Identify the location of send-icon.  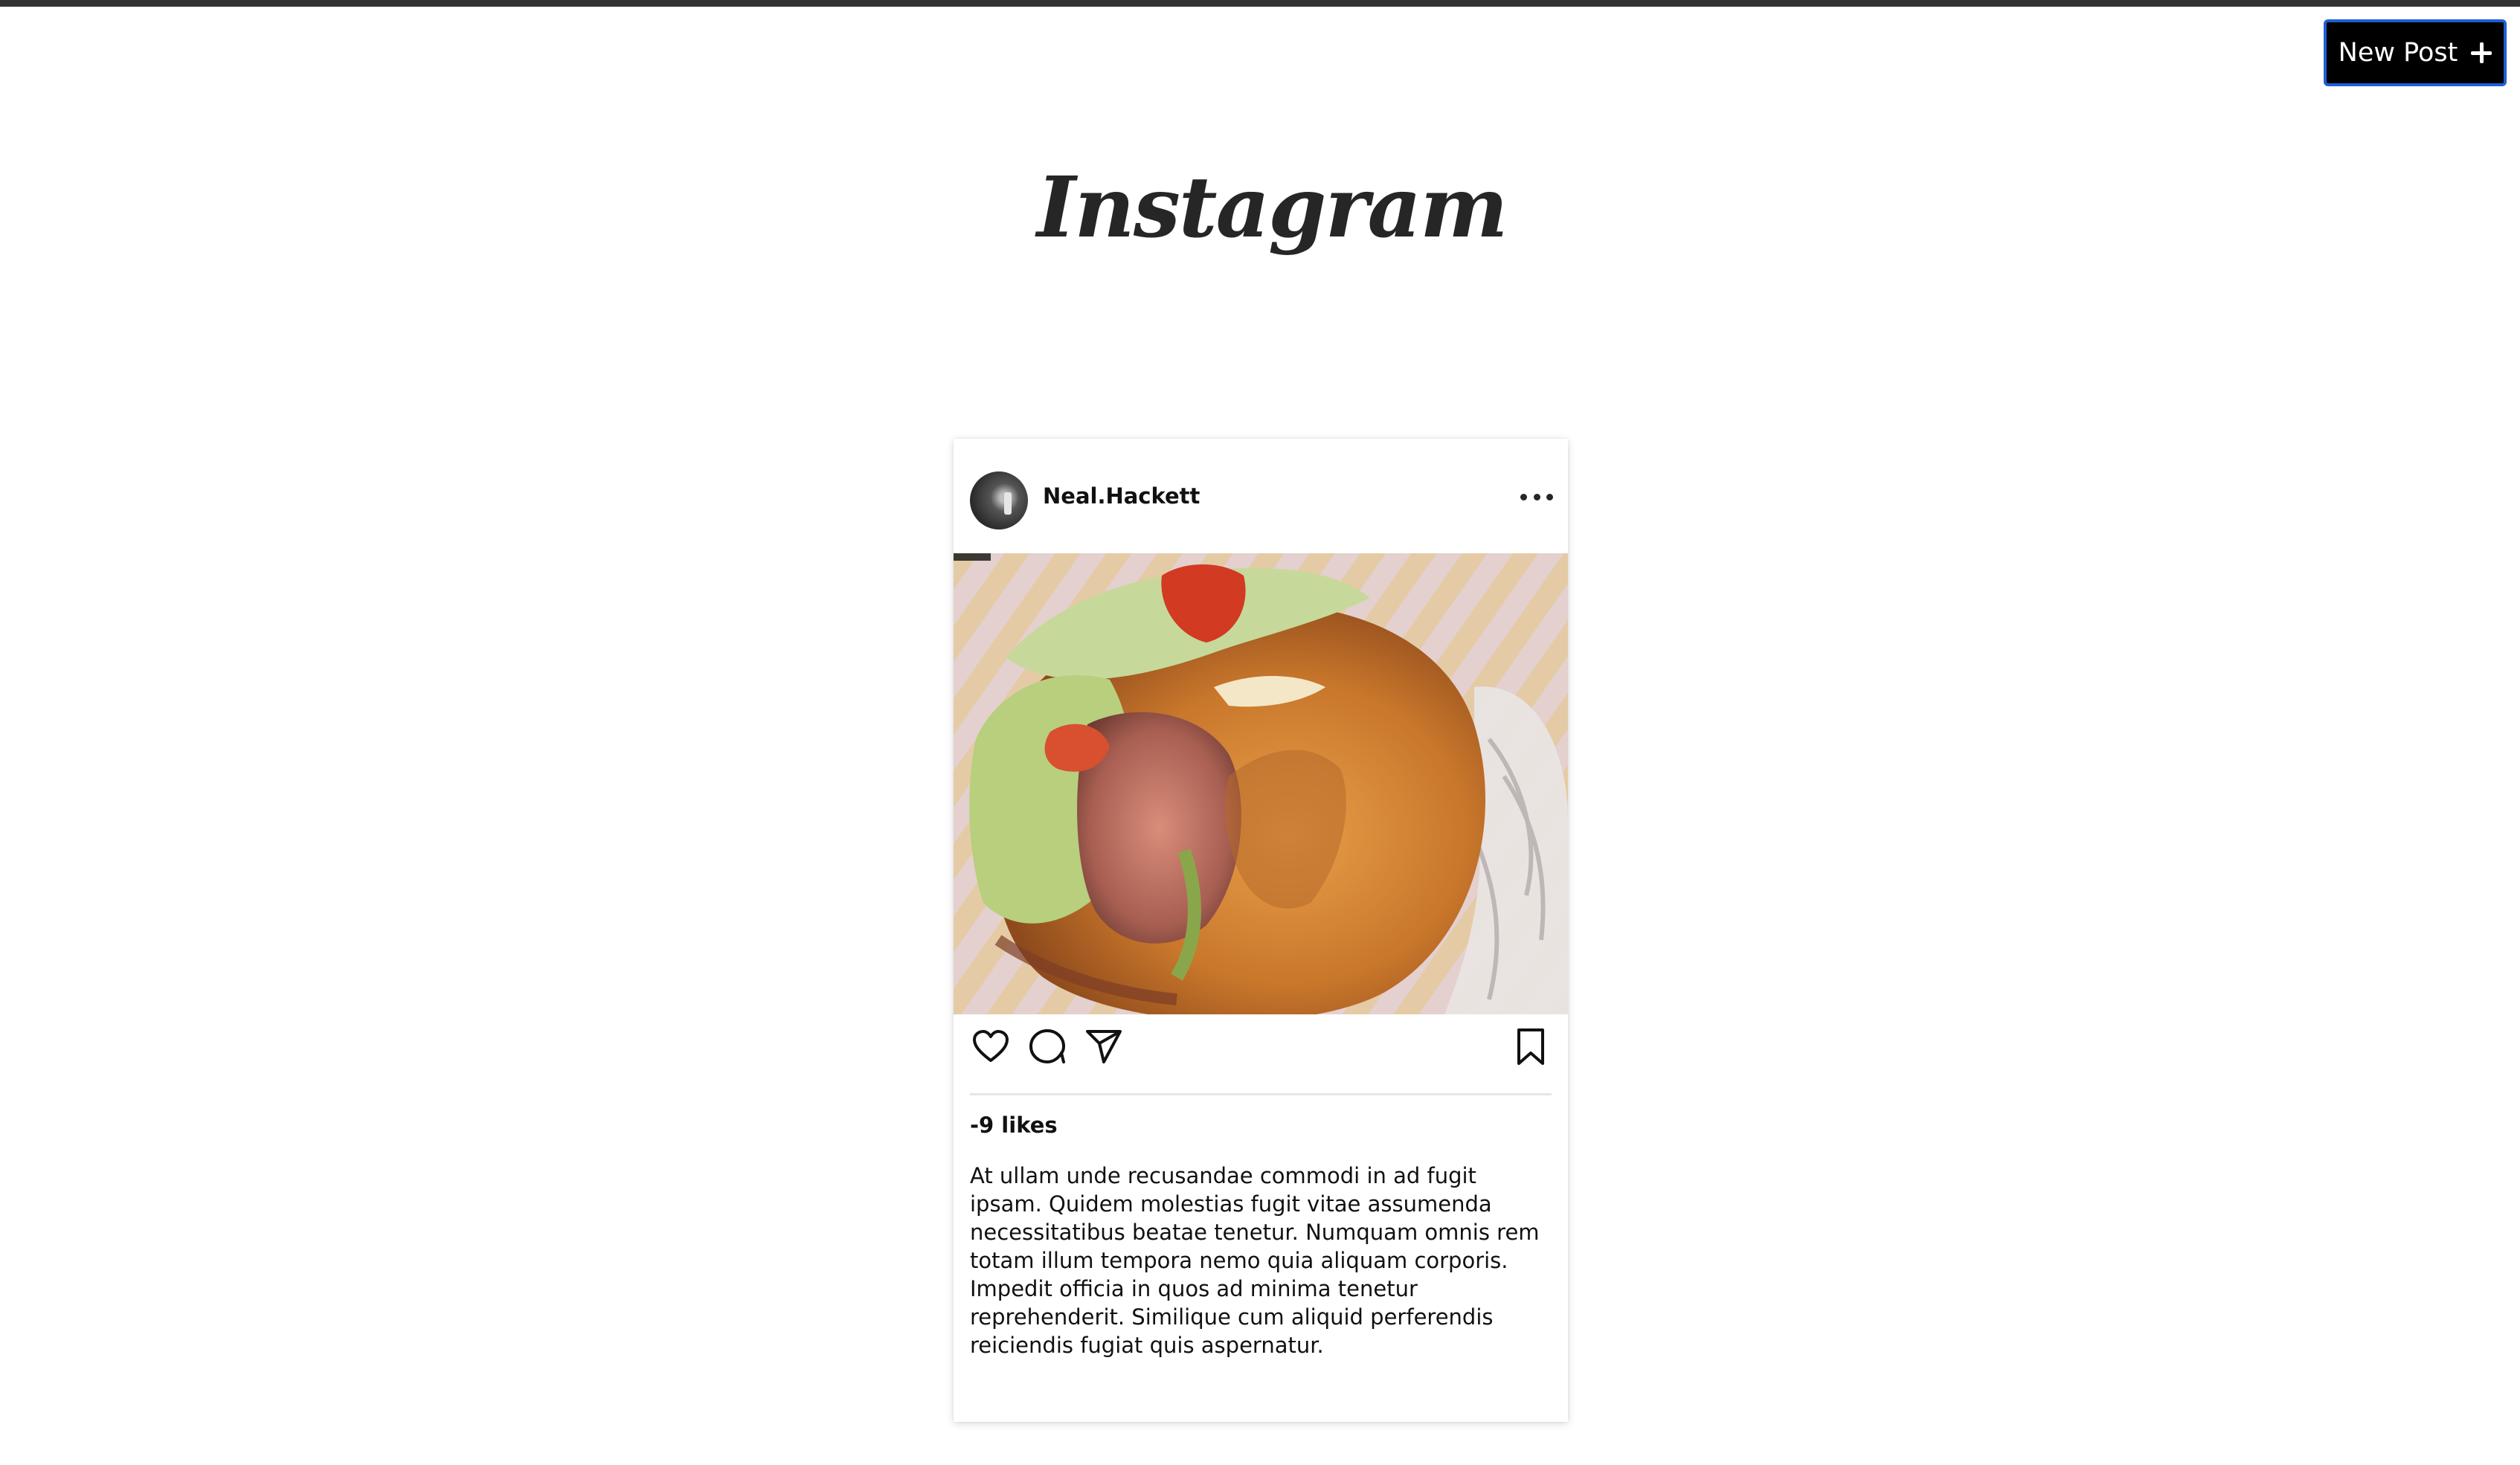
(1104, 1047).